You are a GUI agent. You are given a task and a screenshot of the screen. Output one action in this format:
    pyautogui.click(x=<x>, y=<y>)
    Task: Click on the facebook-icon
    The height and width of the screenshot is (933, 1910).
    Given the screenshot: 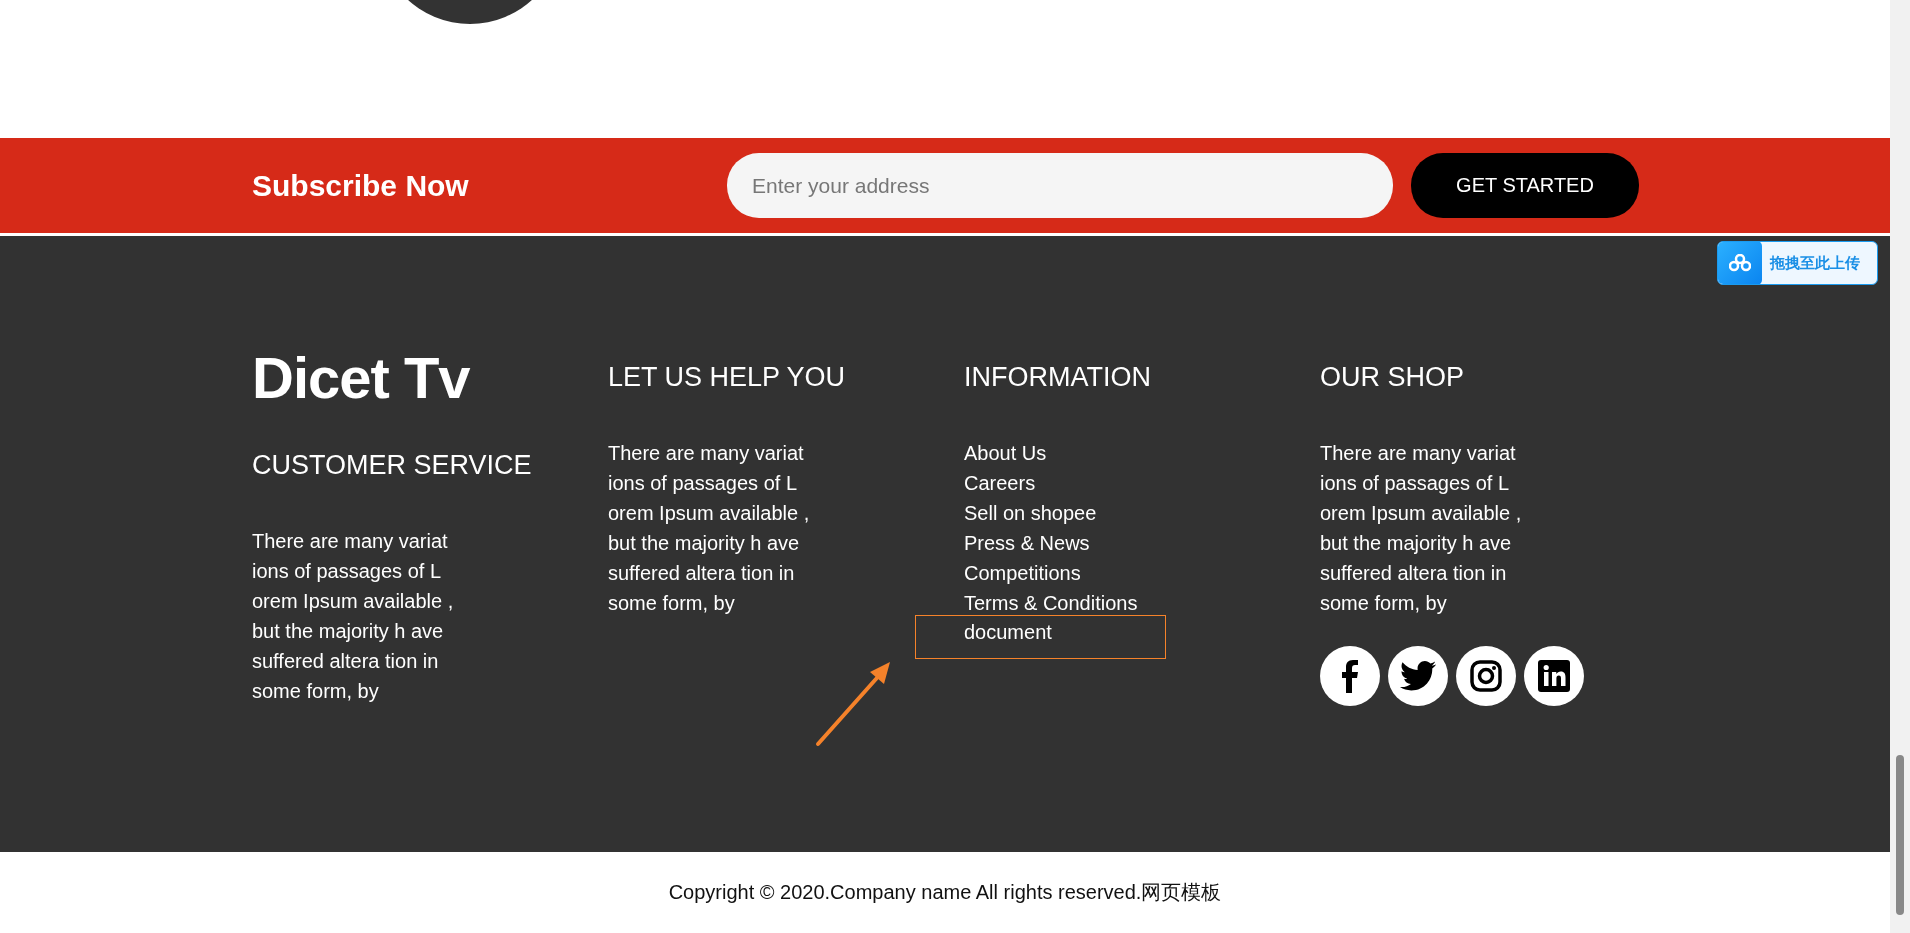 What is the action you would take?
    pyautogui.click(x=1350, y=676)
    